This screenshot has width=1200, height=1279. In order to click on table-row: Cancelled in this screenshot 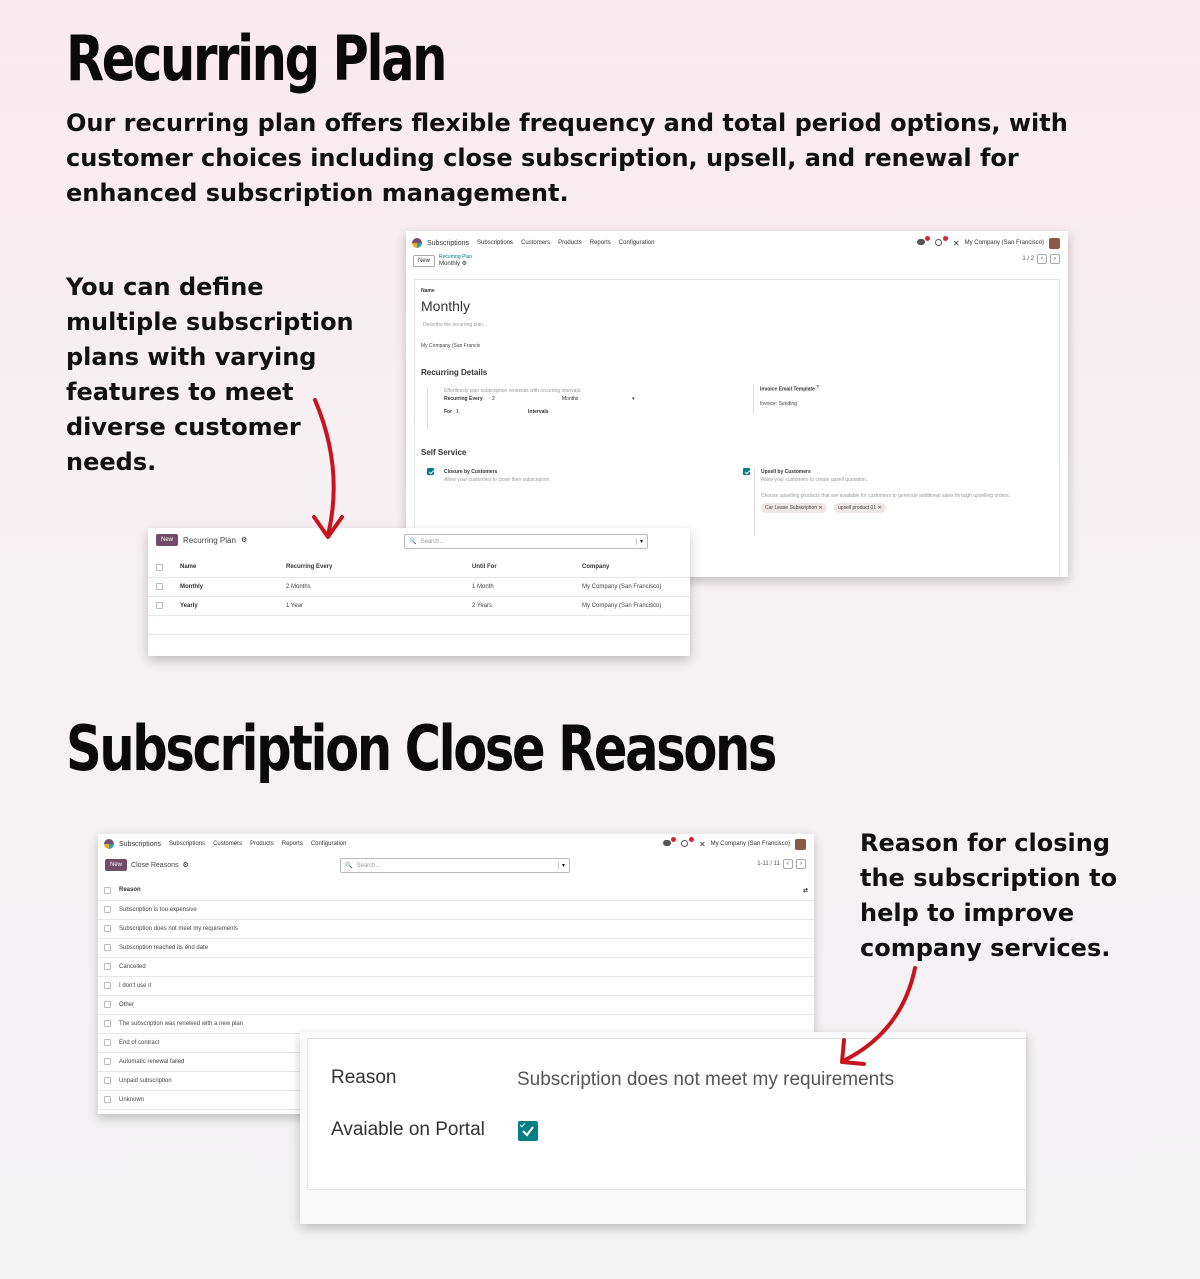, I will do `click(456, 967)`.